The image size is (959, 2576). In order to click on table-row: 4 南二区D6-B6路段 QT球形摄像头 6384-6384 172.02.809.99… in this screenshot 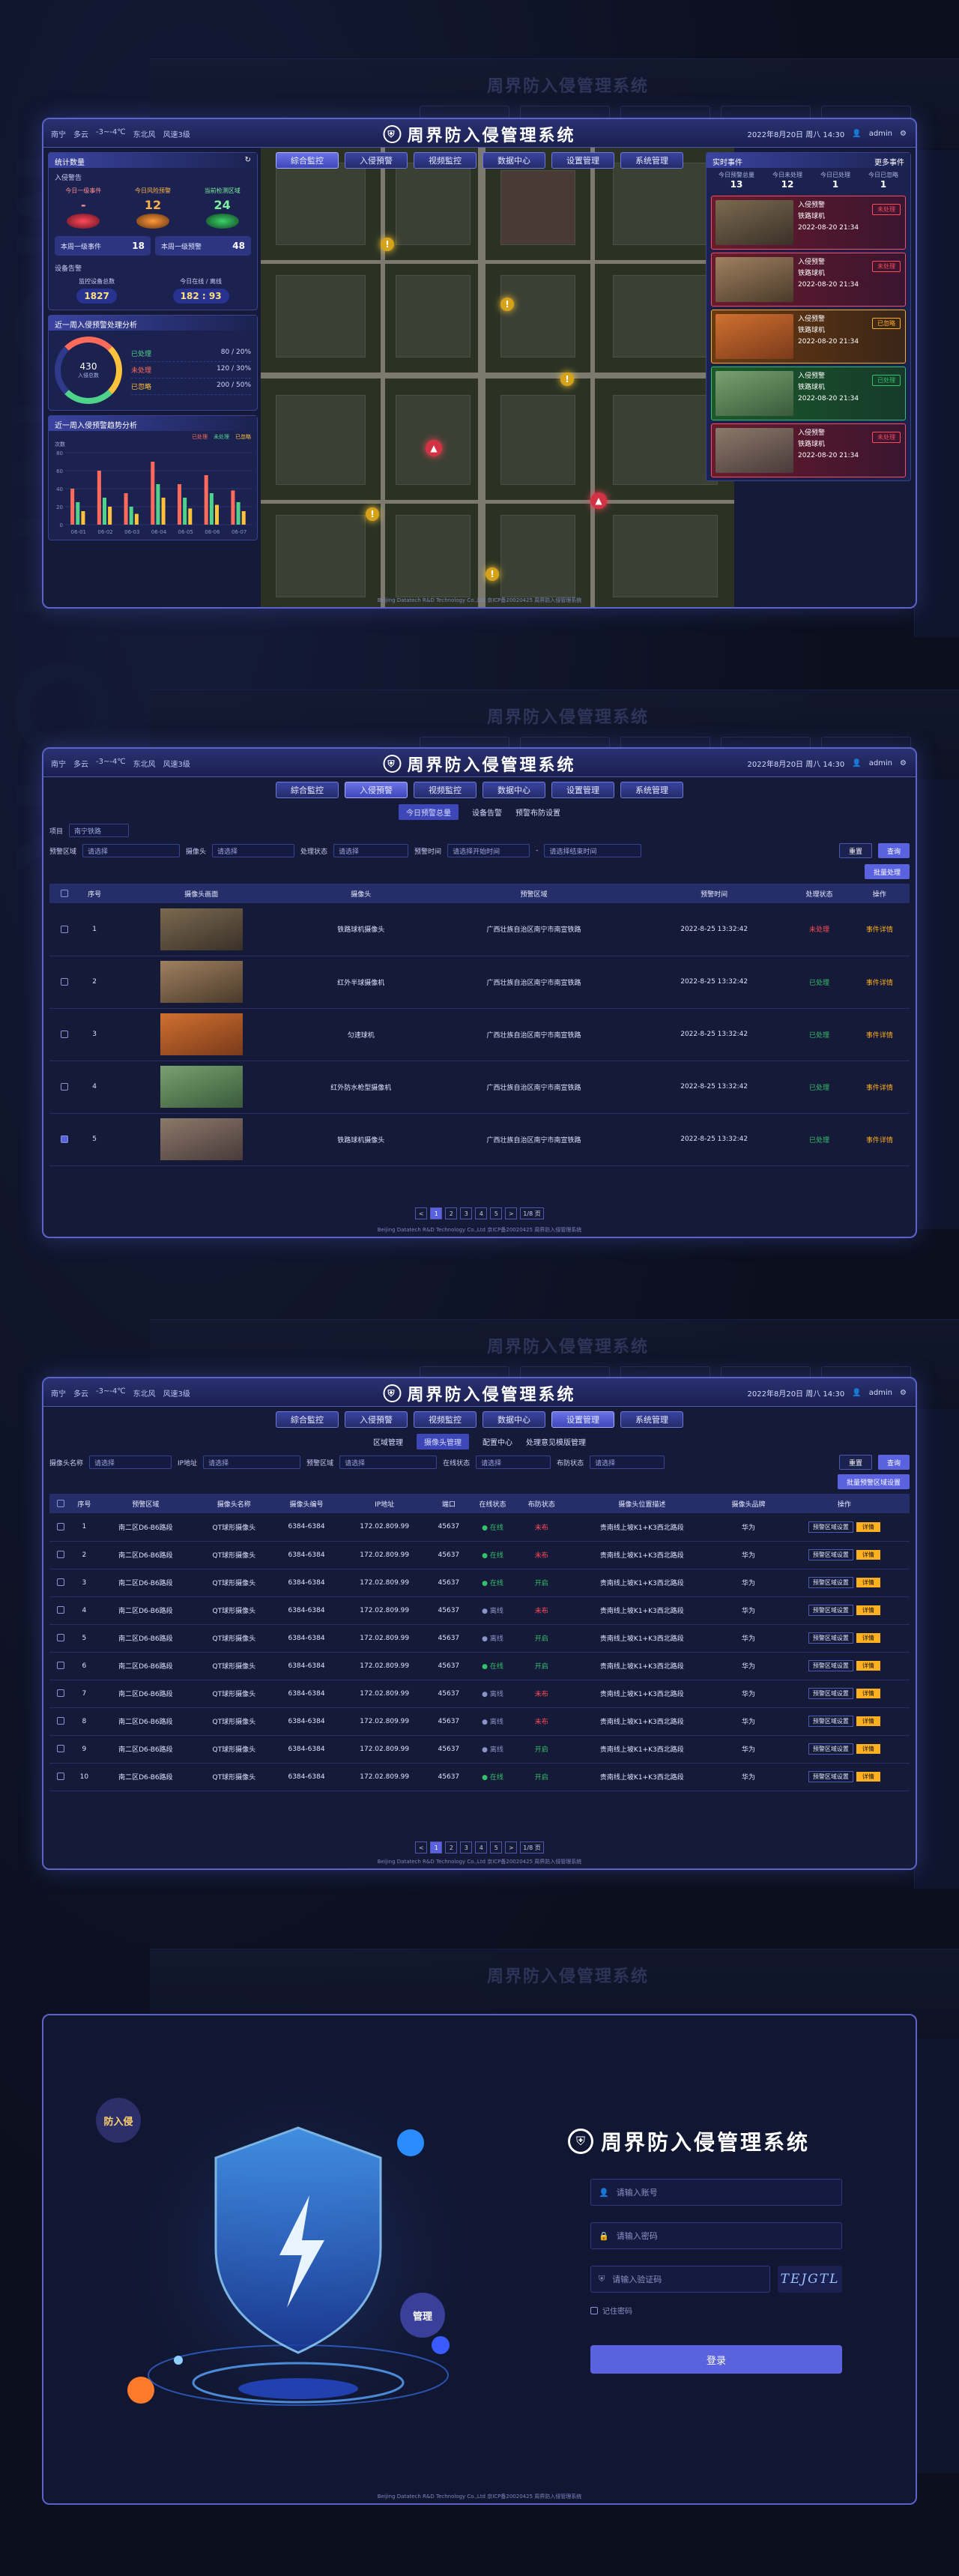, I will do `click(479, 1611)`.